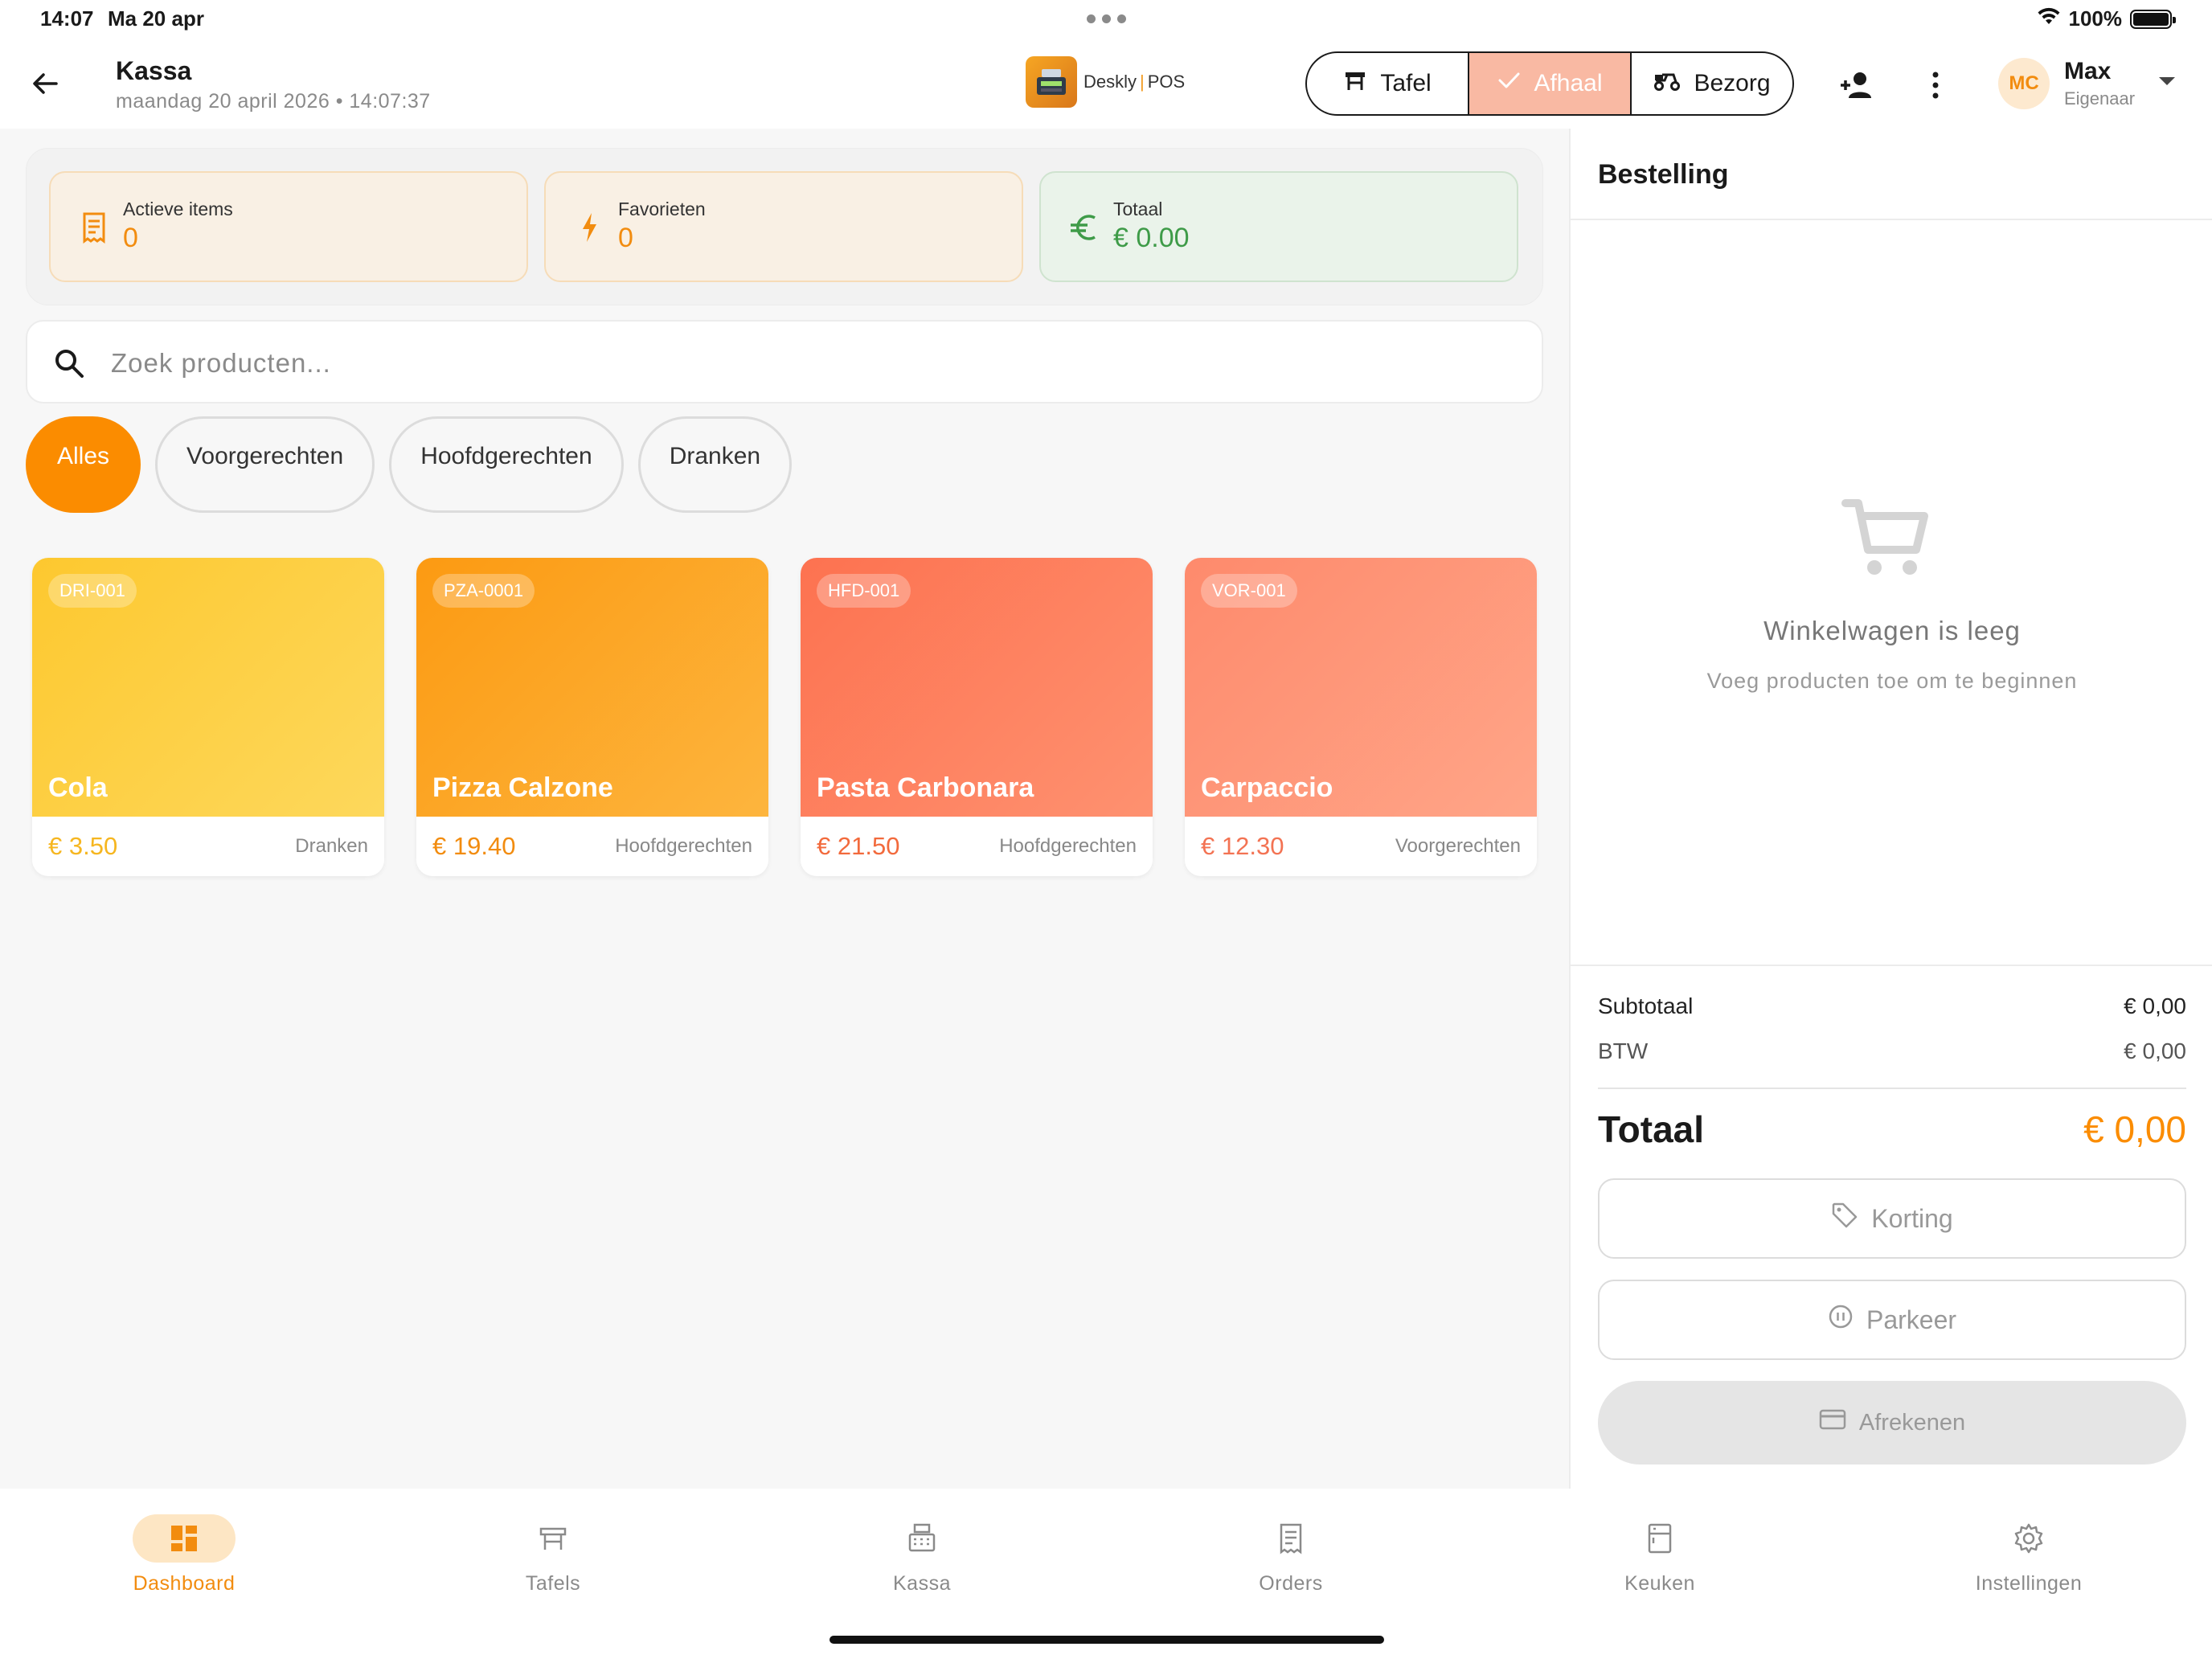 The width and height of the screenshot is (2212, 1659). I want to click on status-date: Ma 20 apr, so click(156, 18).